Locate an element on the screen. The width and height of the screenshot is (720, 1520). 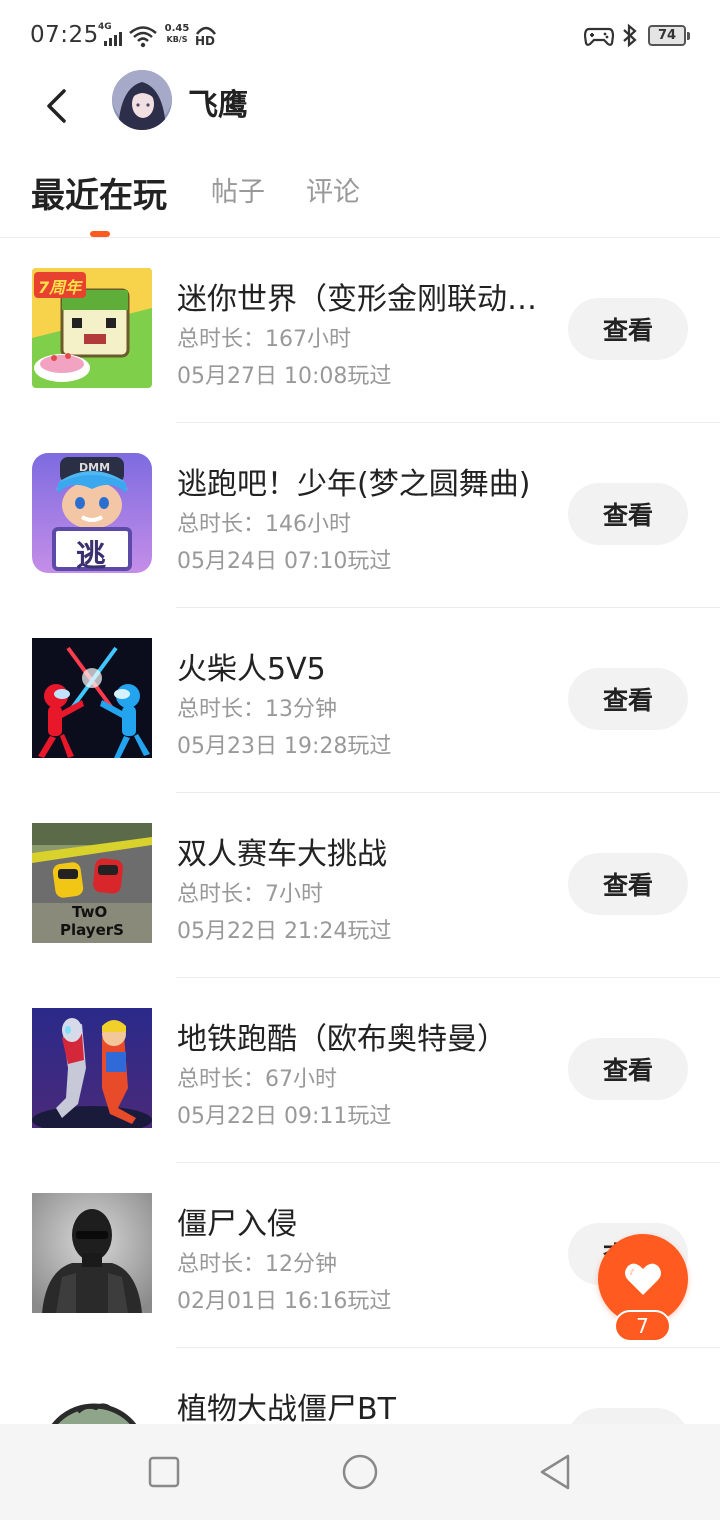
game-last-played: 05月24日 07:10玩过 is located at coordinates (284, 561).